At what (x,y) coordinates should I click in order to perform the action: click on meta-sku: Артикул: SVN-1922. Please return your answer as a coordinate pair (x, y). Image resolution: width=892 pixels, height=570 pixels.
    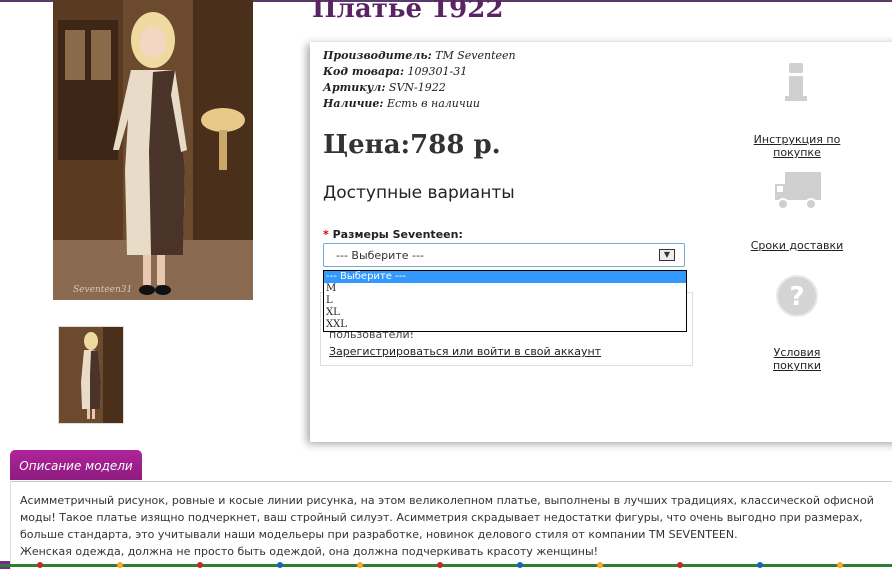
    Looking at the image, I should click on (419, 88).